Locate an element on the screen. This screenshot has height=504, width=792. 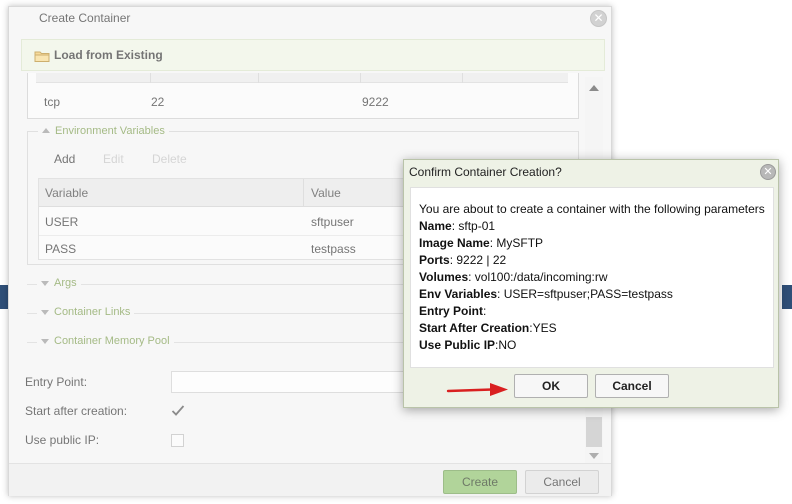
red-arrow-icon is located at coordinates (477, 389).